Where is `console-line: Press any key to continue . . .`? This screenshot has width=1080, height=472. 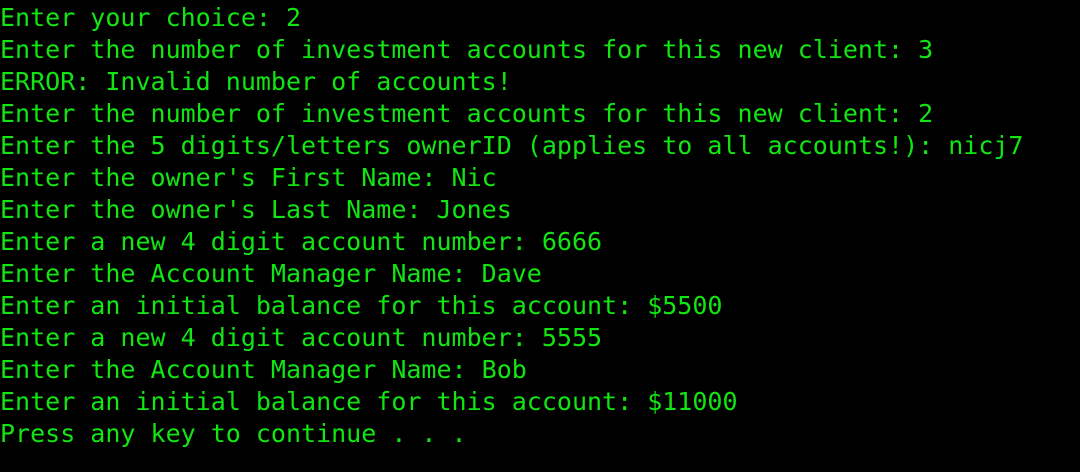 console-line: Press any key to continue . . . is located at coordinates (233, 433).